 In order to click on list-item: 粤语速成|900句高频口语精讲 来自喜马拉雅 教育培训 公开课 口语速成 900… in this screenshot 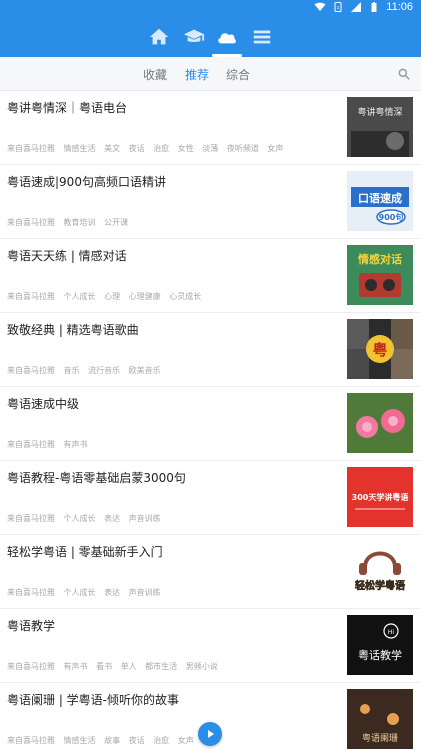, I will do `click(210, 202)`.